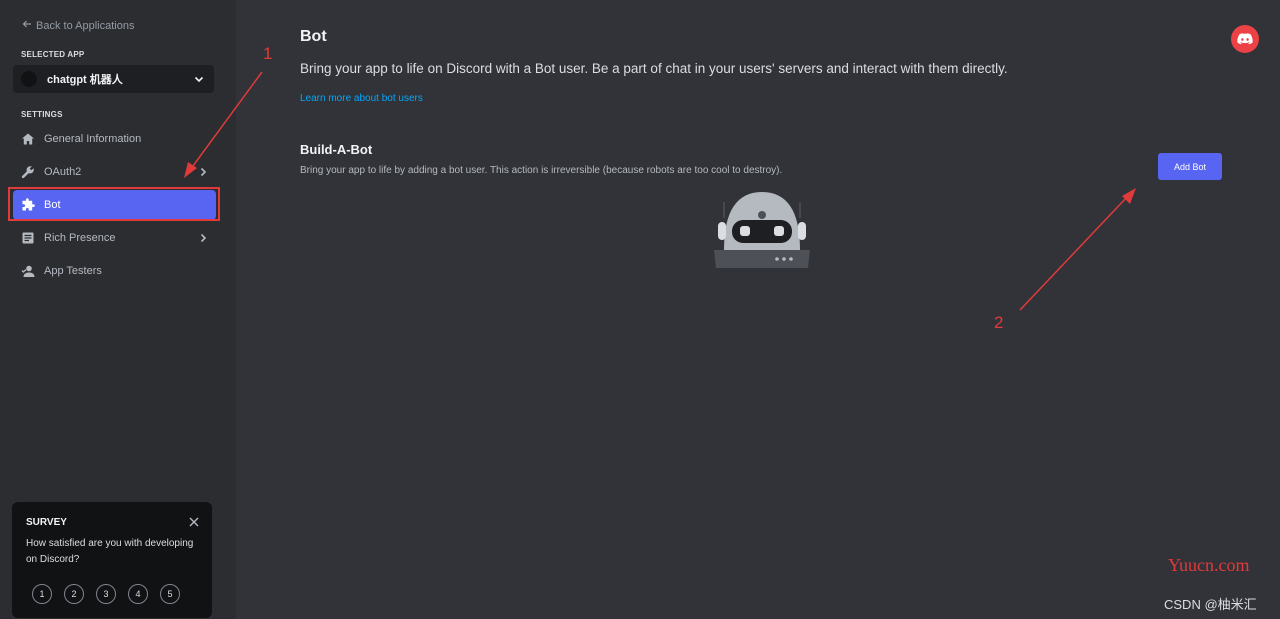 Image resolution: width=1280 pixels, height=619 pixels. What do you see at coordinates (138, 594) in the screenshot?
I see `rating-button-4: 4` at bounding box center [138, 594].